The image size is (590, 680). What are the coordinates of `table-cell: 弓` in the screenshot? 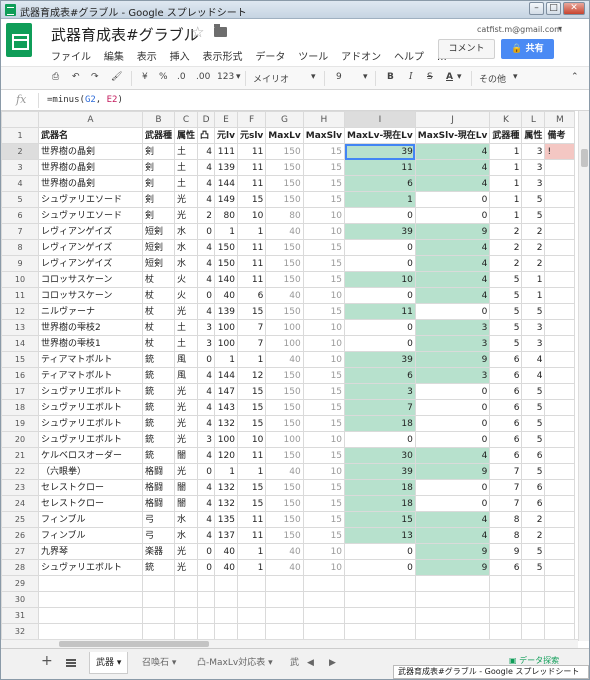 It's located at (158, 519).